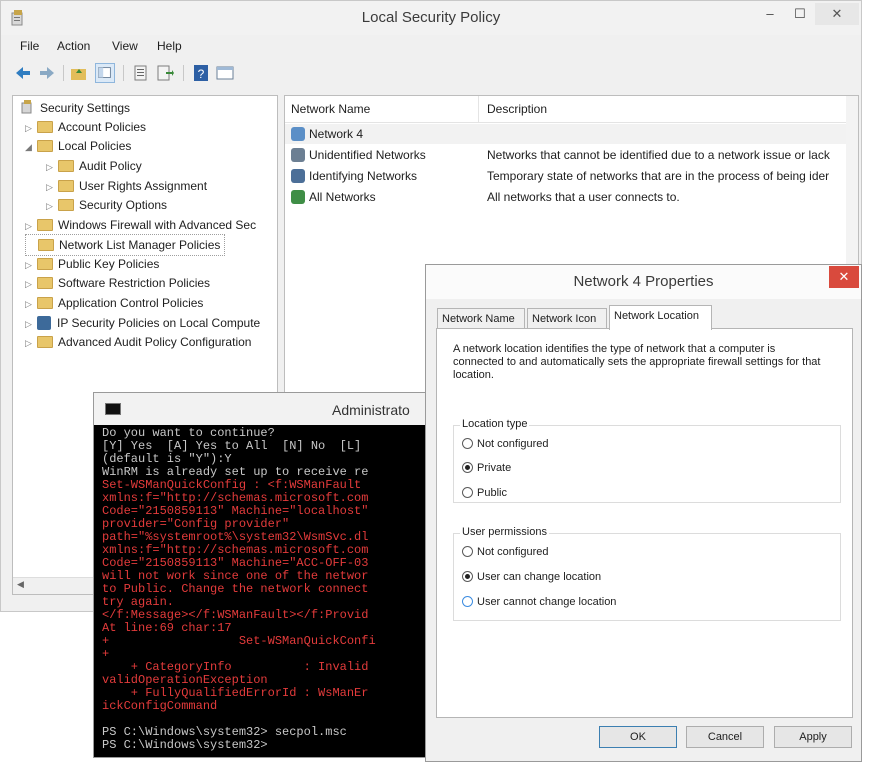 Image resolution: width=870 pixels, height=765 pixels. What do you see at coordinates (531, 577) in the screenshot?
I see `radio-user-can-change: User can change location` at bounding box center [531, 577].